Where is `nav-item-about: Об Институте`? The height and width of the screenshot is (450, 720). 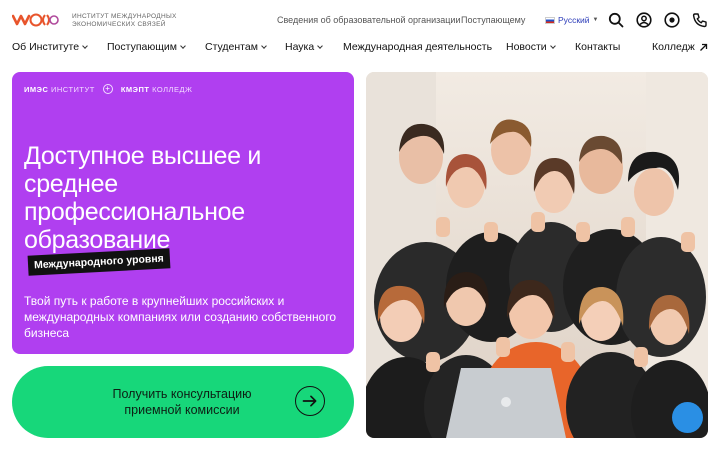
nav-item-about: Об Институте is located at coordinates (50, 47).